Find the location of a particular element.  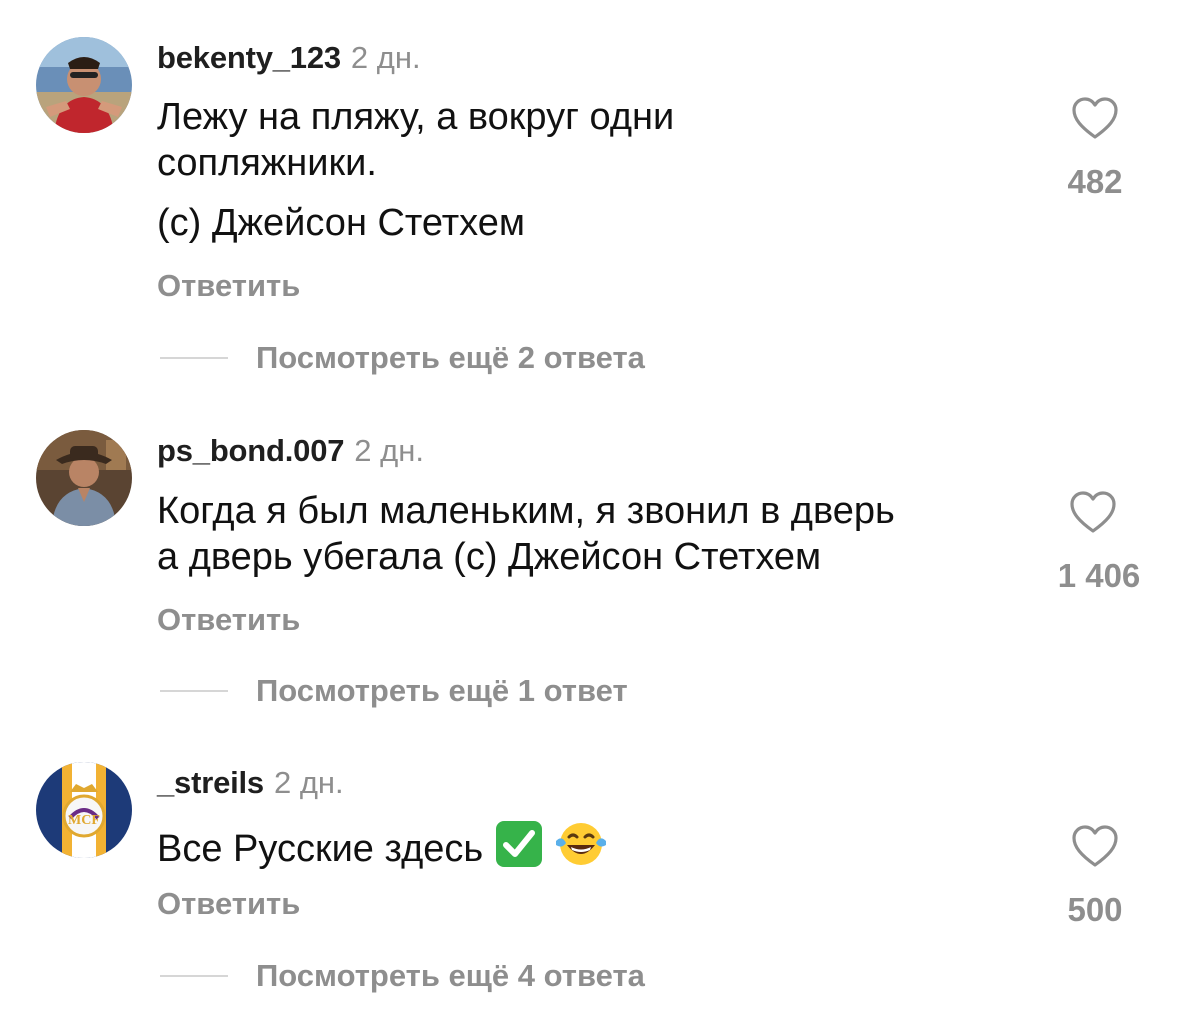

comment-text-line: Все Русские здесь is located at coordinates (320, 849).